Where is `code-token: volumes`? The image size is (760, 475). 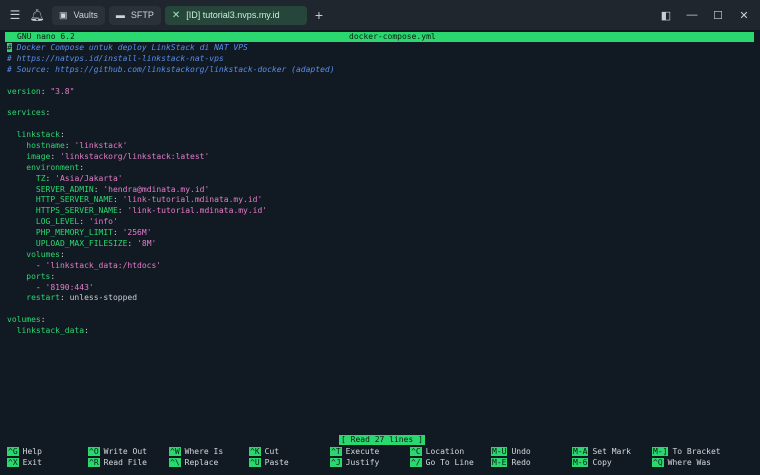 code-token: volumes is located at coordinates (33, 254).